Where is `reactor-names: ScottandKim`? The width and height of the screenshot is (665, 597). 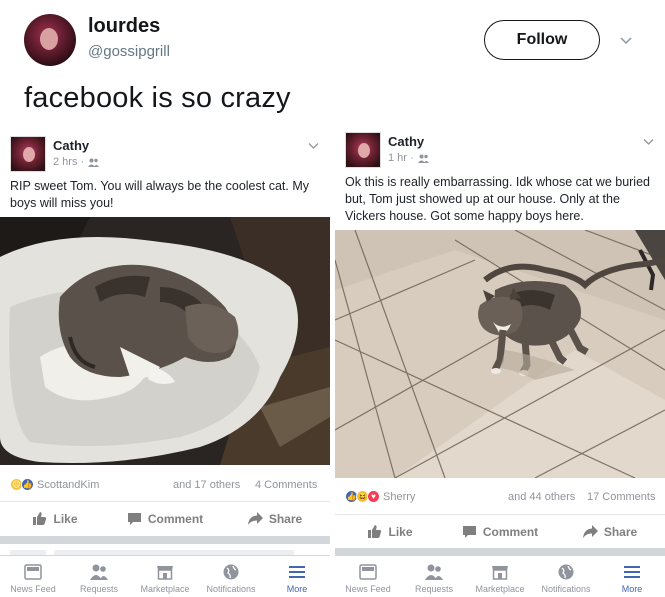
reactor-names: ScottandKim is located at coordinates (68, 484).